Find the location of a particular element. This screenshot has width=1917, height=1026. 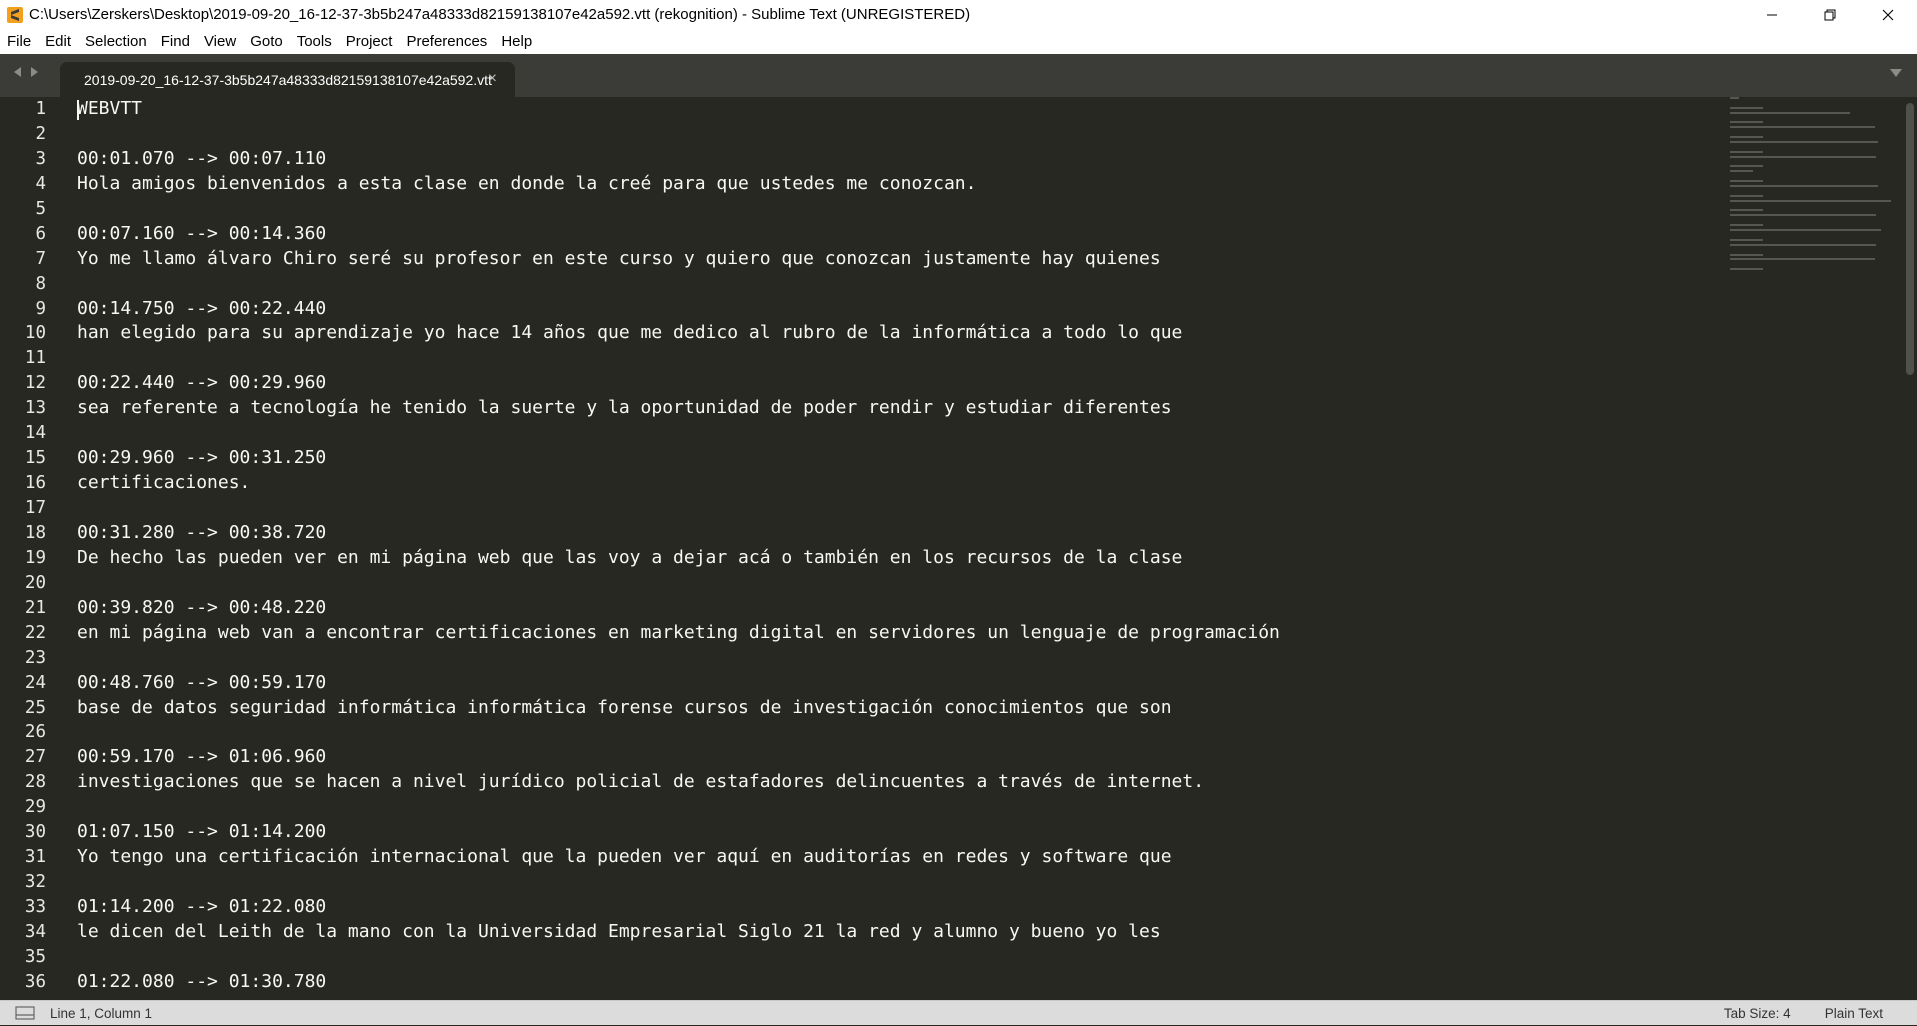

line-number: 10 is located at coordinates (35, 333).